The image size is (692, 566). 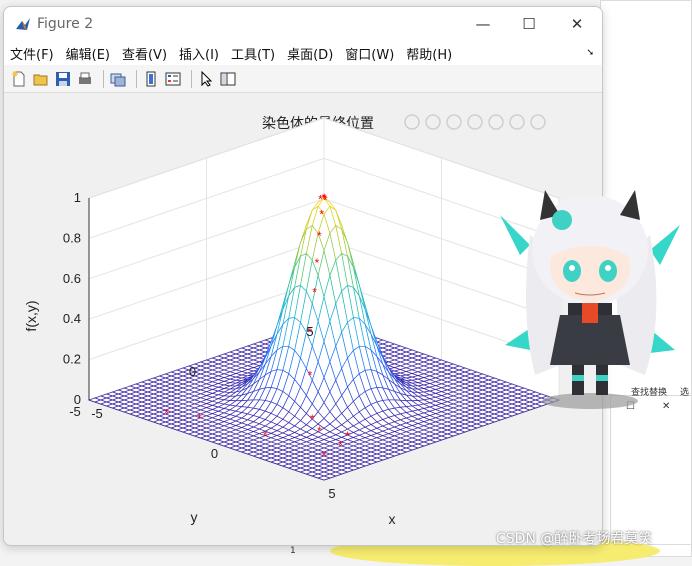 What do you see at coordinates (97, 413) in the screenshot?
I see `x-tick-label: -5` at bounding box center [97, 413].